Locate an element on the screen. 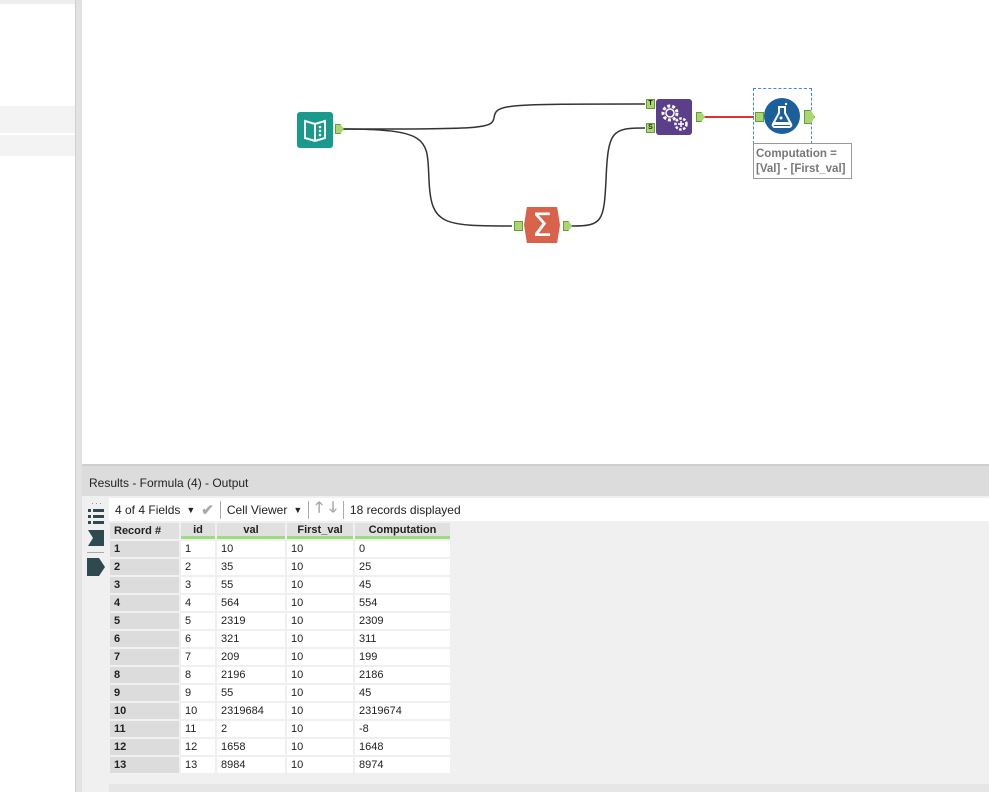 This screenshot has height=792, width=989. table-cell: 12 is located at coordinates (198, 747).